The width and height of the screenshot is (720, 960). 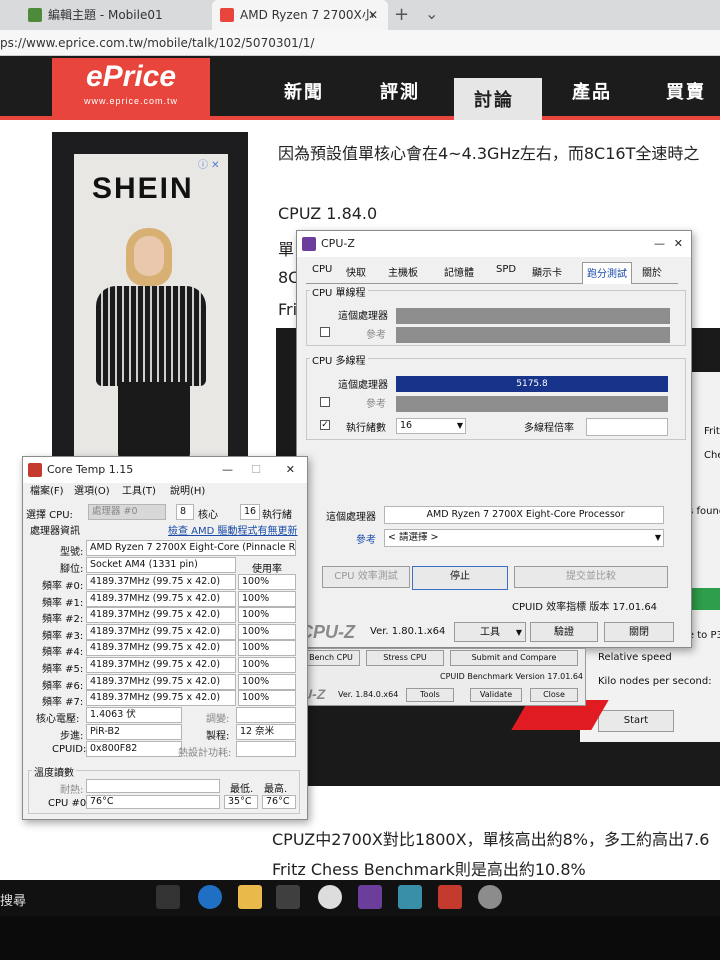 What do you see at coordinates (592, 91) in the screenshot?
I see `nav-products: 產品` at bounding box center [592, 91].